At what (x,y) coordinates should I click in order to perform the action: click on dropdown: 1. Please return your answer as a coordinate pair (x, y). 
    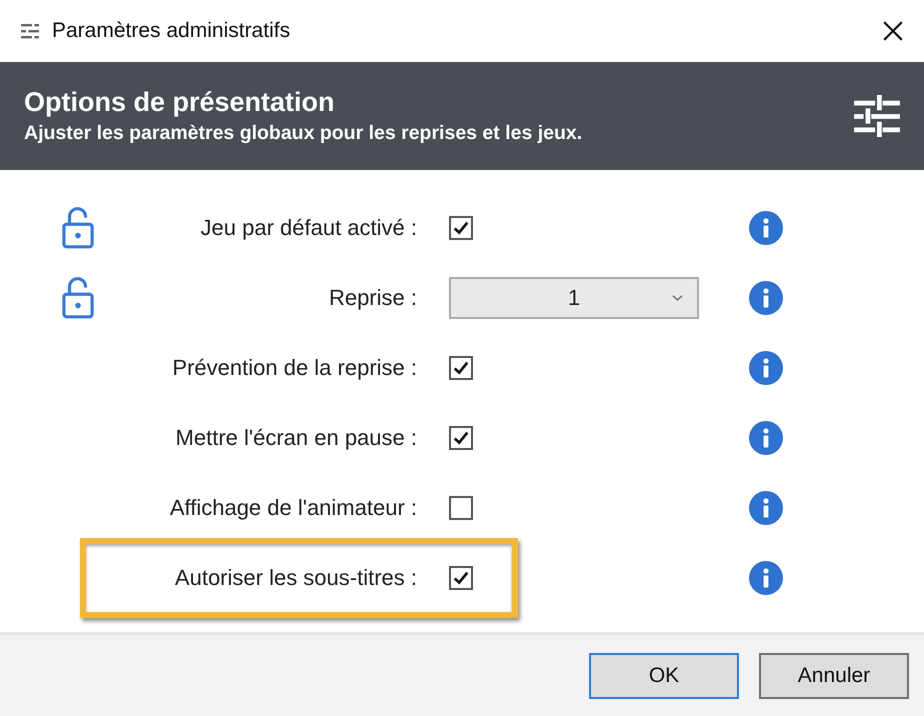
    Looking at the image, I should click on (574, 298).